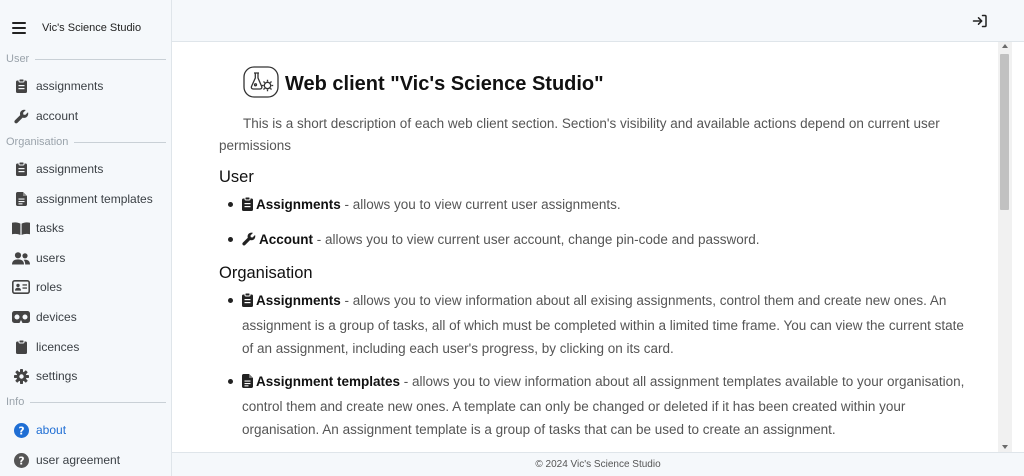  What do you see at coordinates (598, 21) in the screenshot?
I see `top-bar` at bounding box center [598, 21].